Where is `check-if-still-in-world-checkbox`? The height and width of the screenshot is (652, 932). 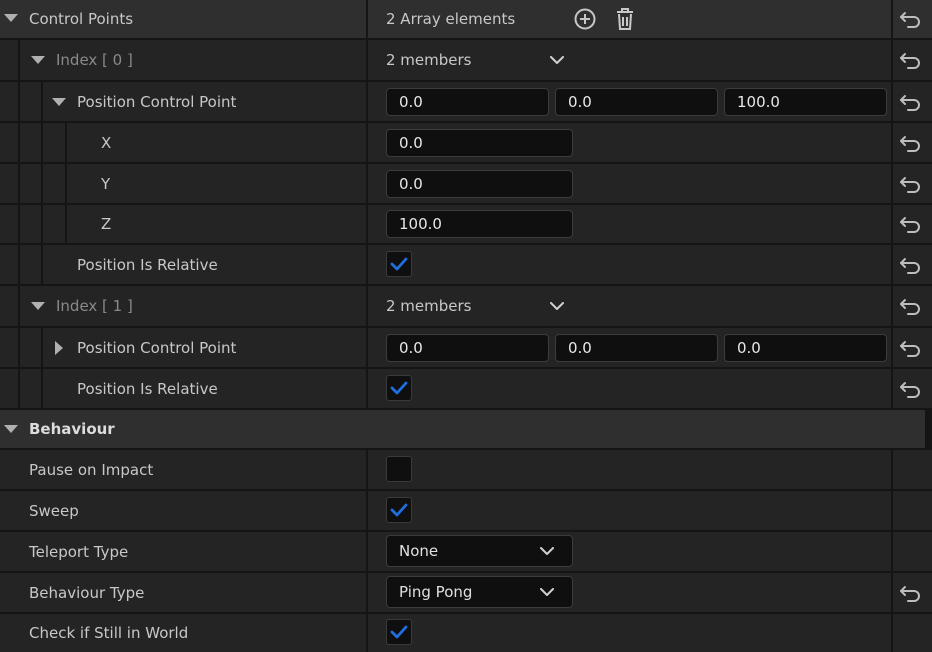
check-if-still-in-world-checkbox is located at coordinates (399, 632).